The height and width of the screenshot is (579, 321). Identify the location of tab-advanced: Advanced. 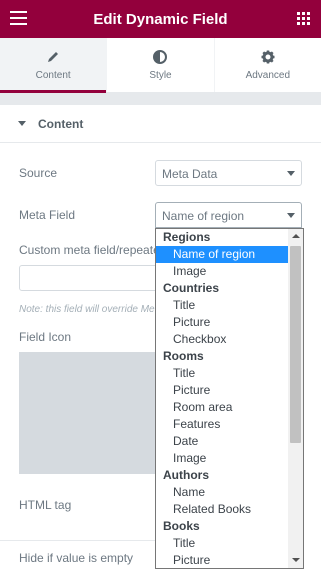
(267, 65).